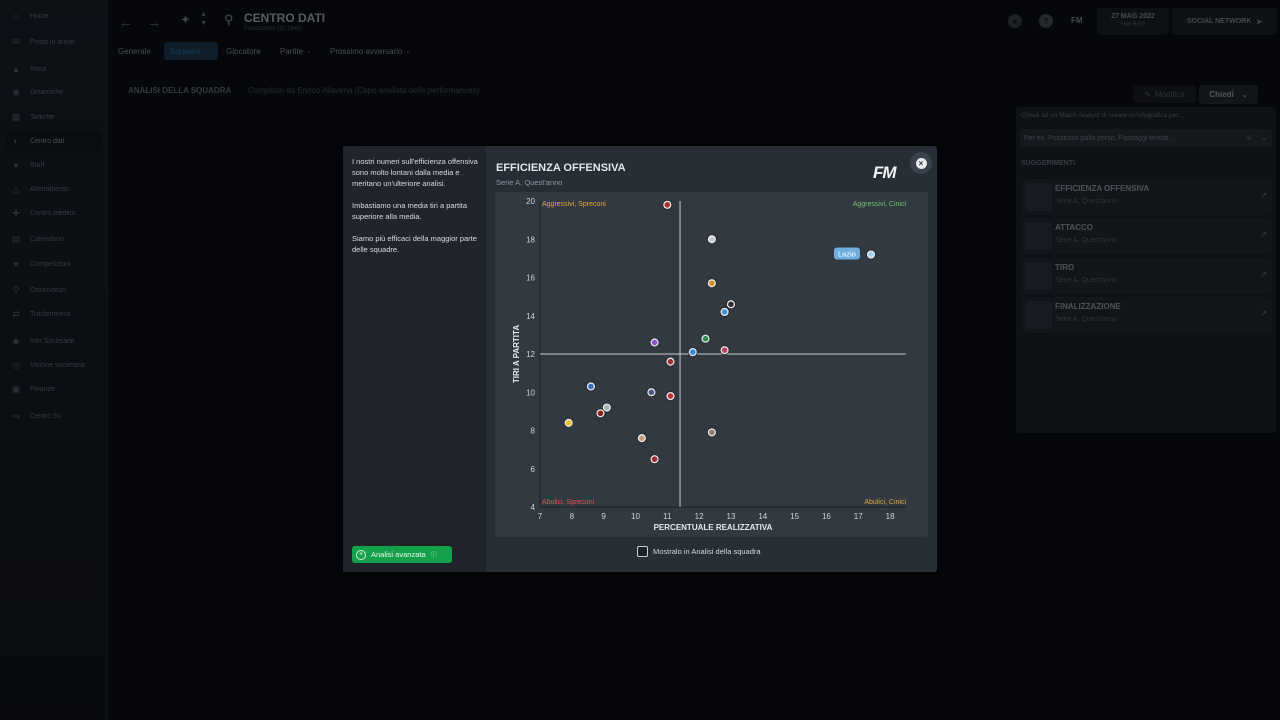 The height and width of the screenshot is (720, 1280). I want to click on highlight-team-label: Lazio, so click(847, 254).